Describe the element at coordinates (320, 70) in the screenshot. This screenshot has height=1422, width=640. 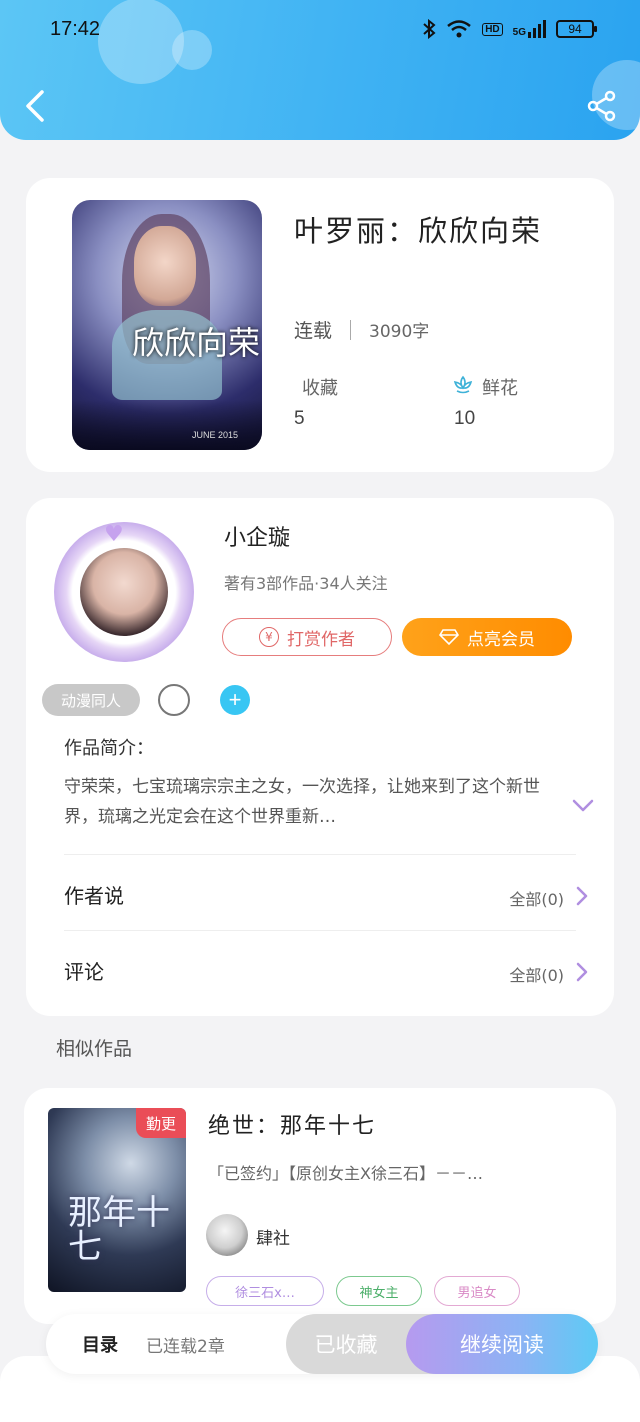
I see `top-header: 17:42 HD 5G 94` at that location.